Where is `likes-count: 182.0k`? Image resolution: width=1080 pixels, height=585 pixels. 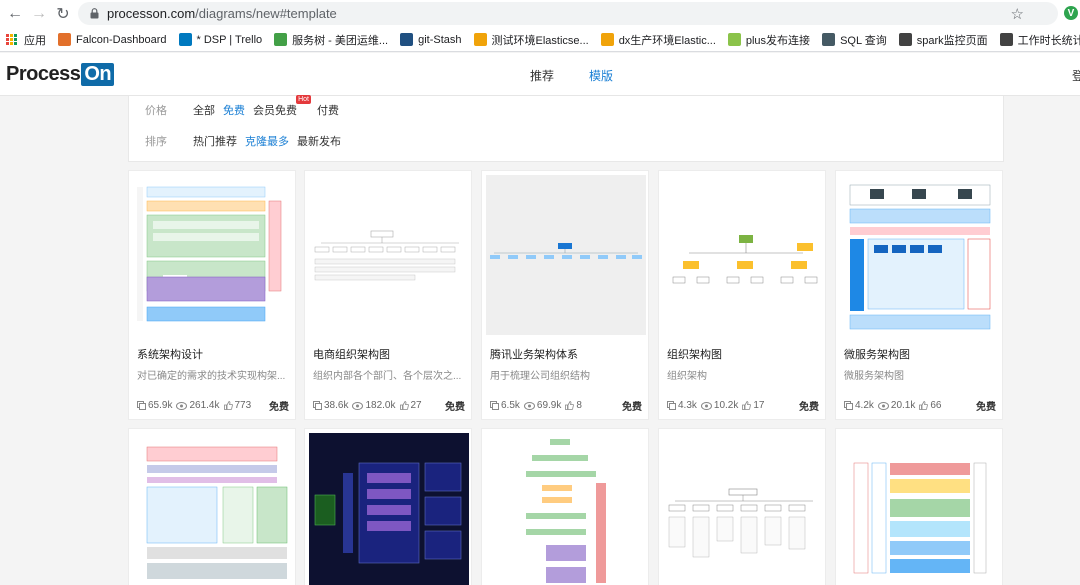 likes-count: 182.0k is located at coordinates (380, 405).